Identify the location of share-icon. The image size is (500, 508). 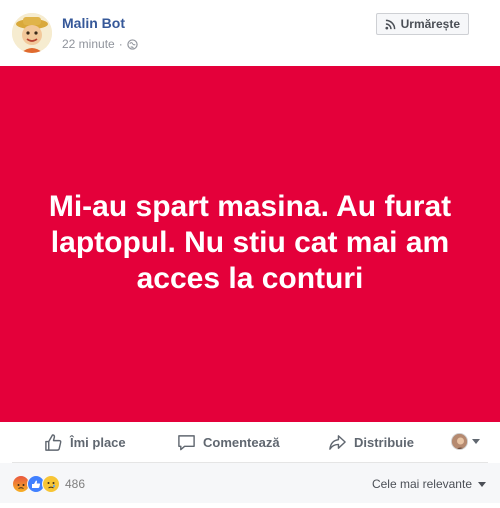
(337, 442).